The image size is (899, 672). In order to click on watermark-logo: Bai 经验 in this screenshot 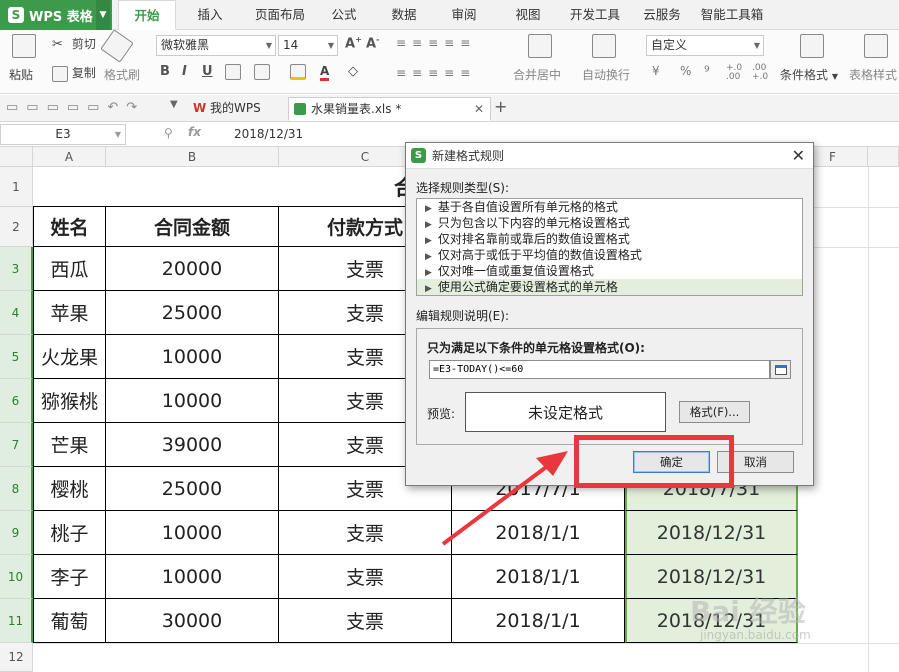, I will do `click(748, 611)`.